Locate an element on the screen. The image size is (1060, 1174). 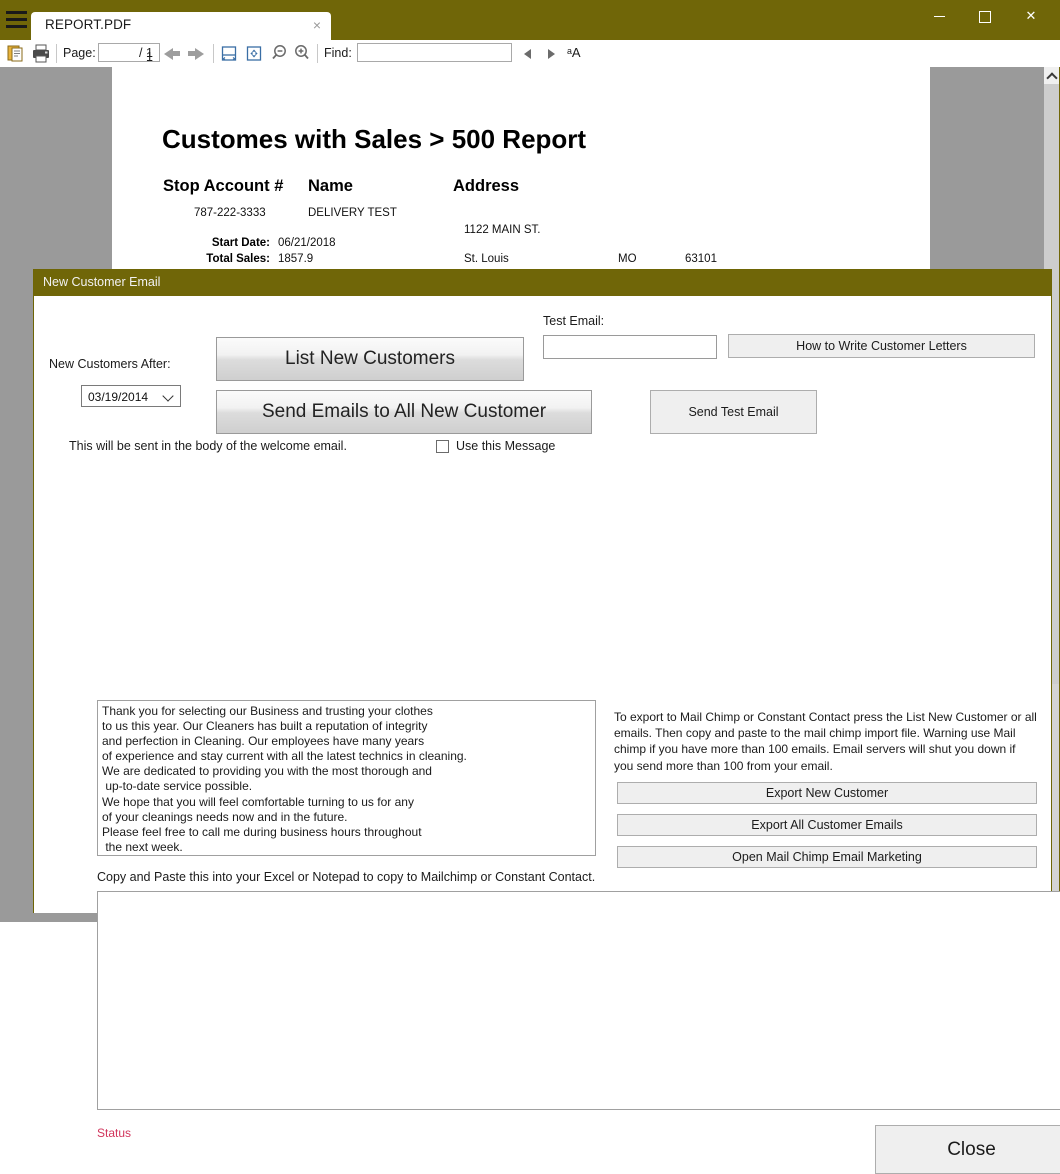
page-label: Page: is located at coordinates (79, 53).